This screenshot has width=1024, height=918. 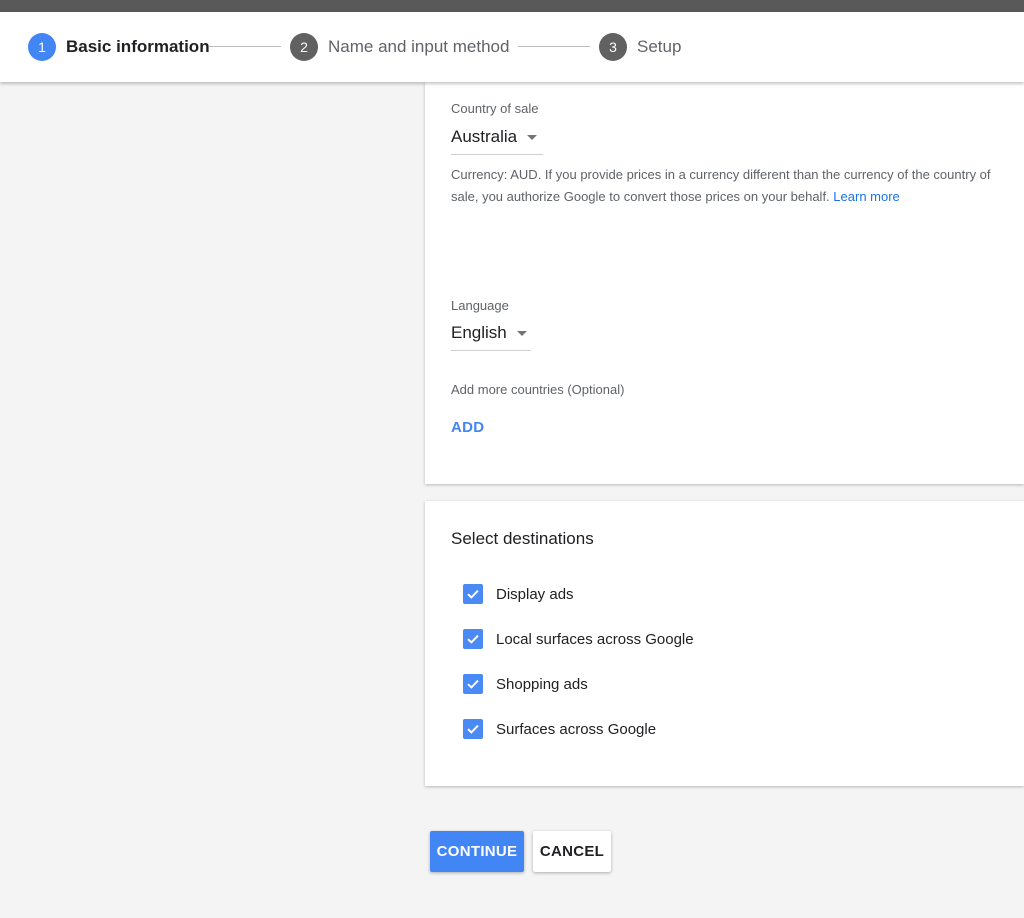 What do you see at coordinates (138, 46) in the screenshot?
I see `step-label: Basic information` at bounding box center [138, 46].